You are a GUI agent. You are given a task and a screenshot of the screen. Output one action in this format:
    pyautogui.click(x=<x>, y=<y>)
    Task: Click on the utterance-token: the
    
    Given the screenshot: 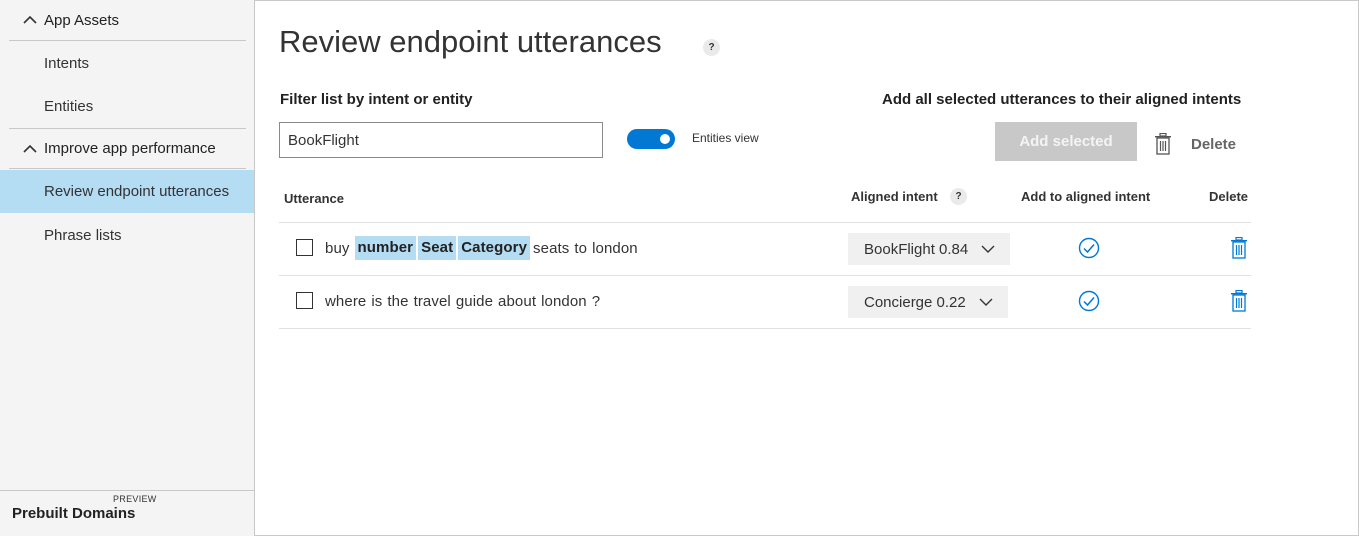 What is the action you would take?
    pyautogui.click(x=398, y=301)
    